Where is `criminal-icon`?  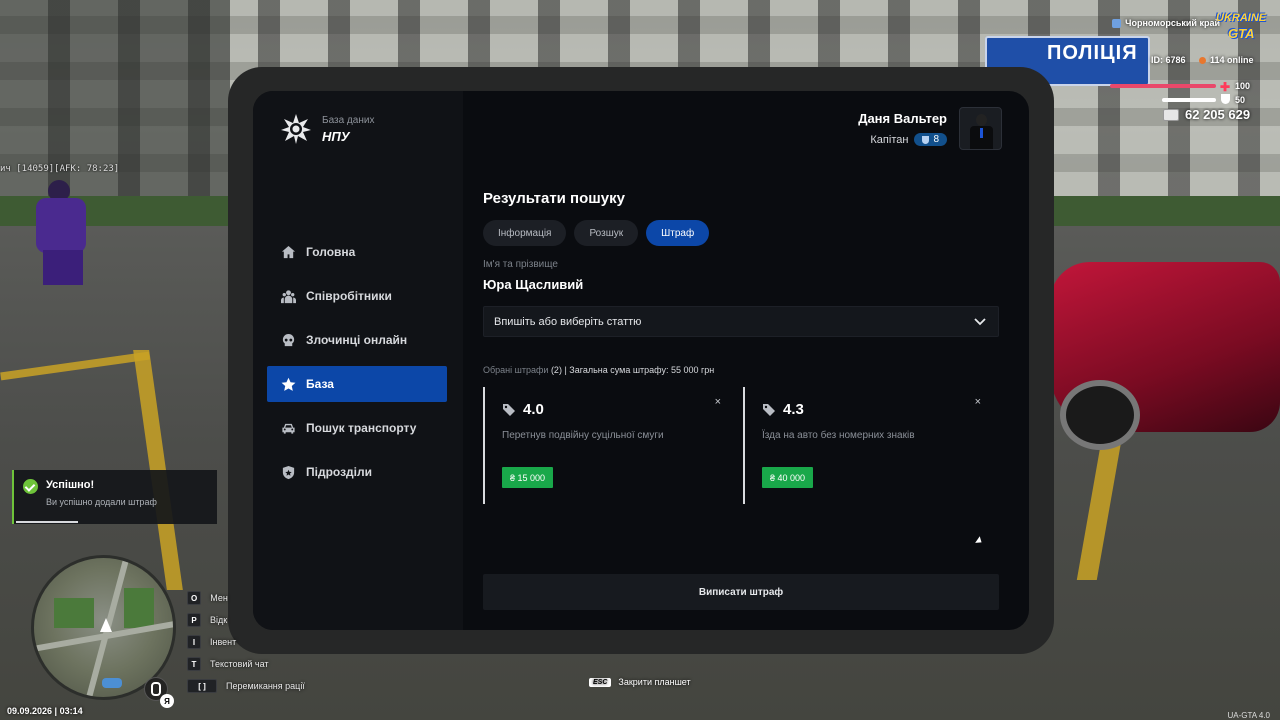
criminal-icon is located at coordinates (288, 339).